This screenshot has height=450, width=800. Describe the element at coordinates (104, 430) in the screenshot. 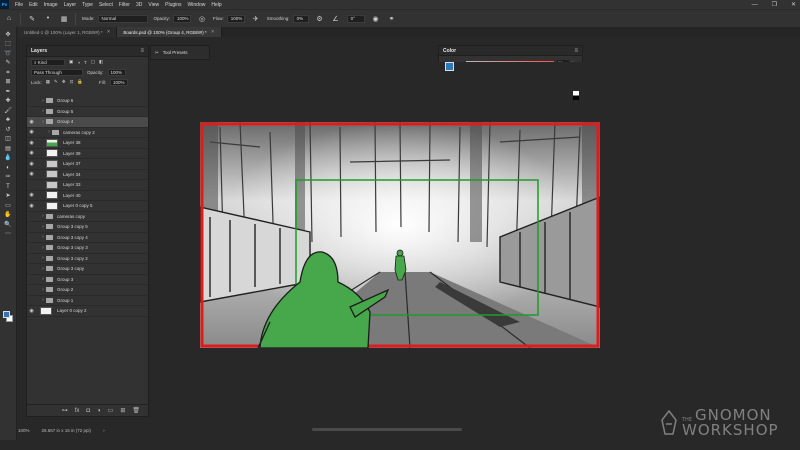

I see `status-arrow-icon: ›` at that location.